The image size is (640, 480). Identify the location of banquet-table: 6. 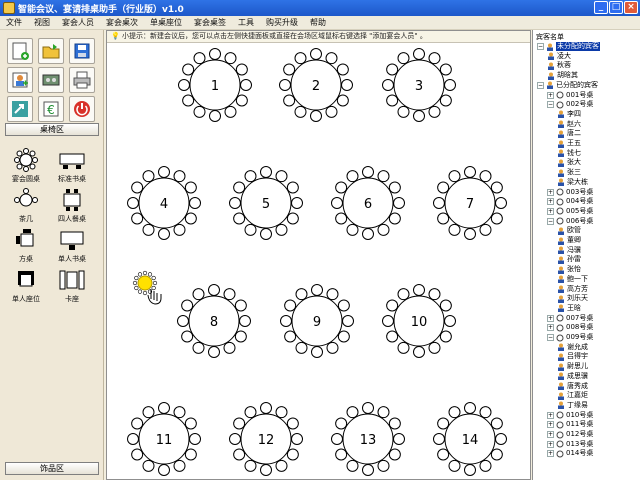
(368, 203).